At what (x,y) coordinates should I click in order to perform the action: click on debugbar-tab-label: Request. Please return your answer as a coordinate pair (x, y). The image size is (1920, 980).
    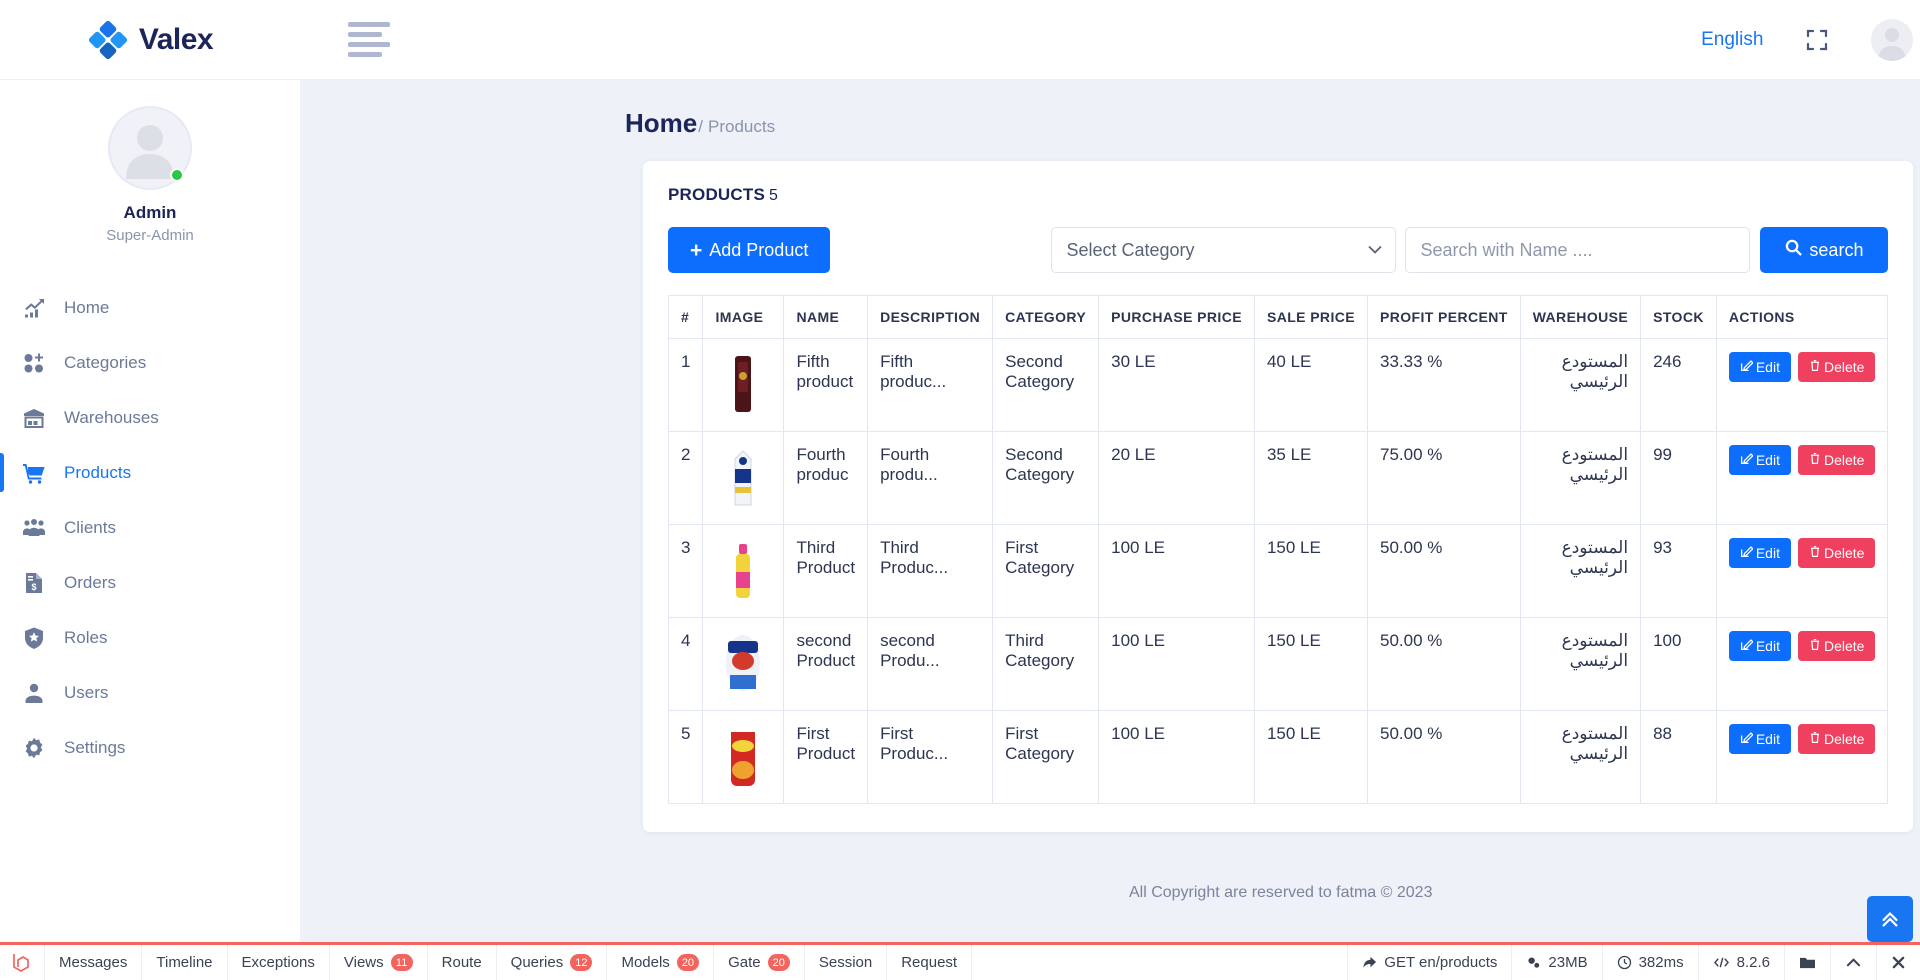
    Looking at the image, I should click on (929, 962).